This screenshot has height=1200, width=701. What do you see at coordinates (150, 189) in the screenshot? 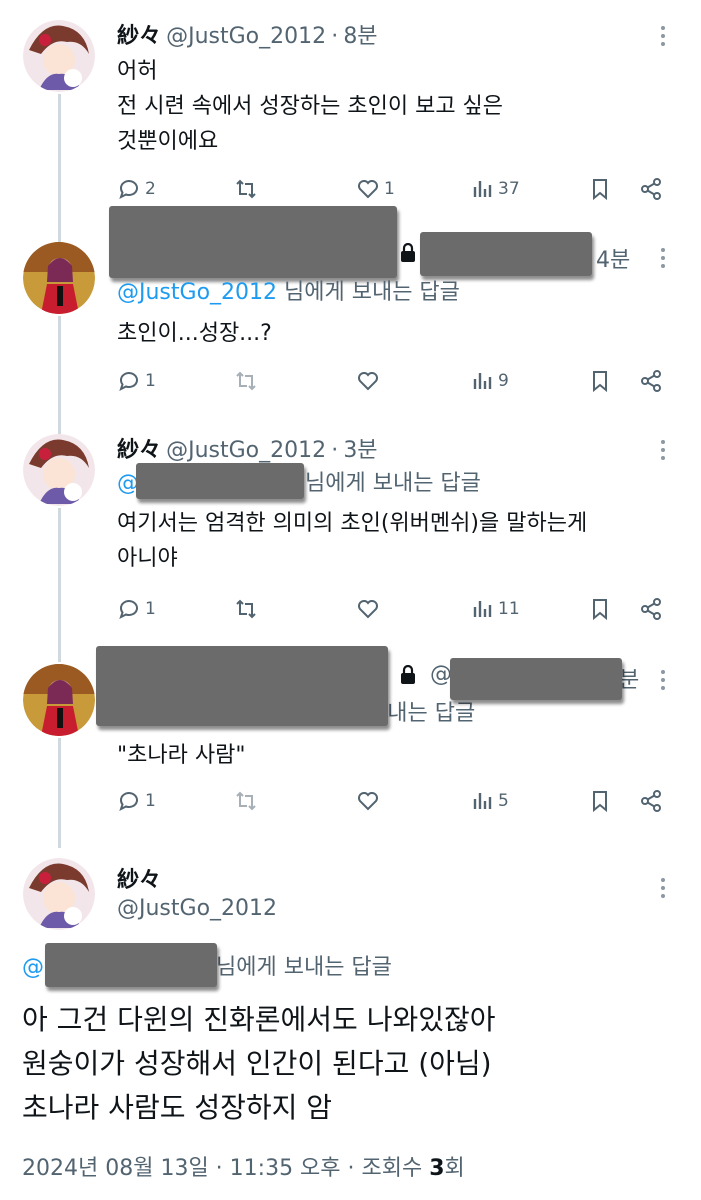
I see `reply-count: 2` at bounding box center [150, 189].